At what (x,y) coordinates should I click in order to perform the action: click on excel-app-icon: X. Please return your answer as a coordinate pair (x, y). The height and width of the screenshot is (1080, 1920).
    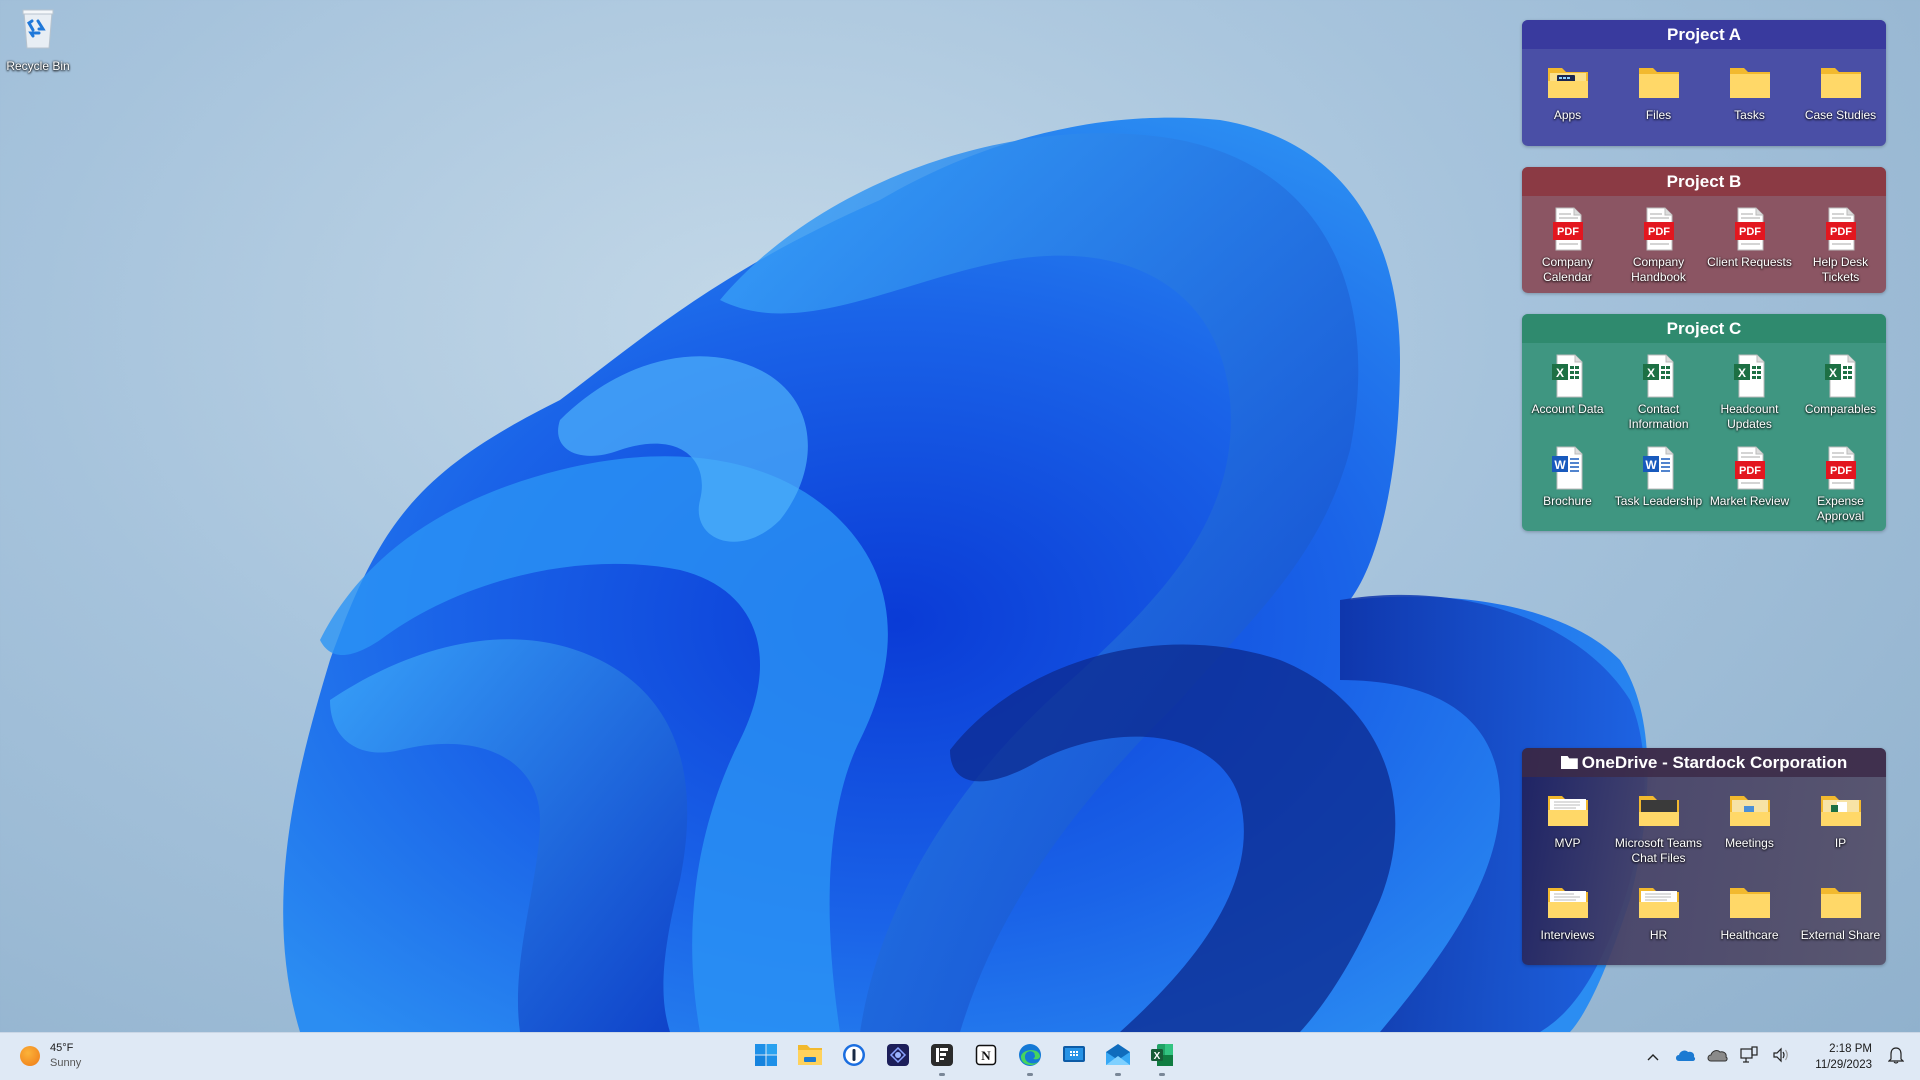
    Looking at the image, I should click on (1162, 1057).